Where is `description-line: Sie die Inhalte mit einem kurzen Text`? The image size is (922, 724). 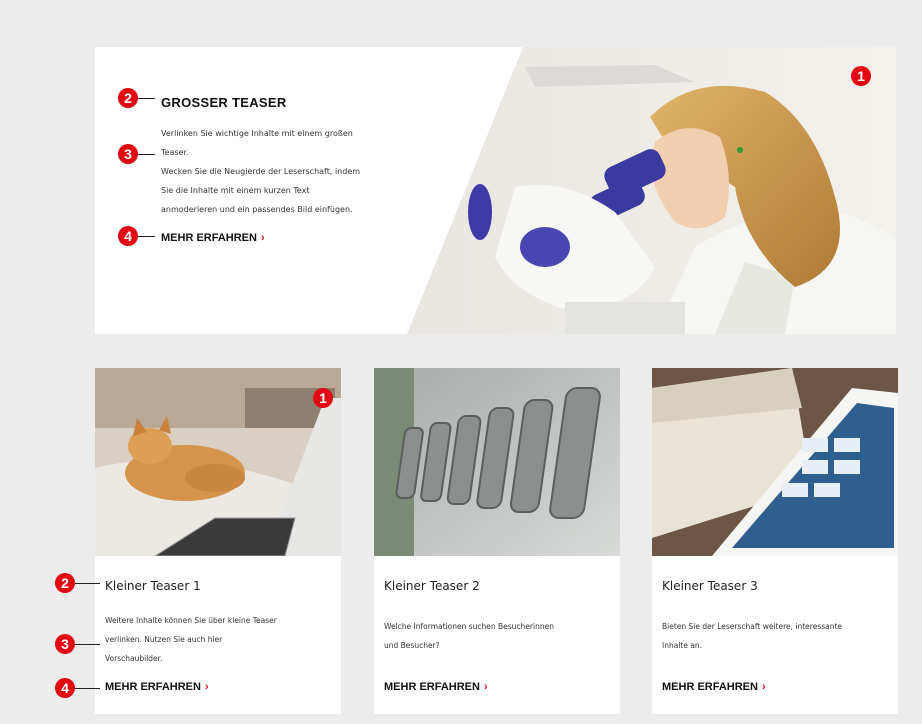
description-line: Sie die Inhalte mit einem kurzen Text is located at coordinates (235, 190).